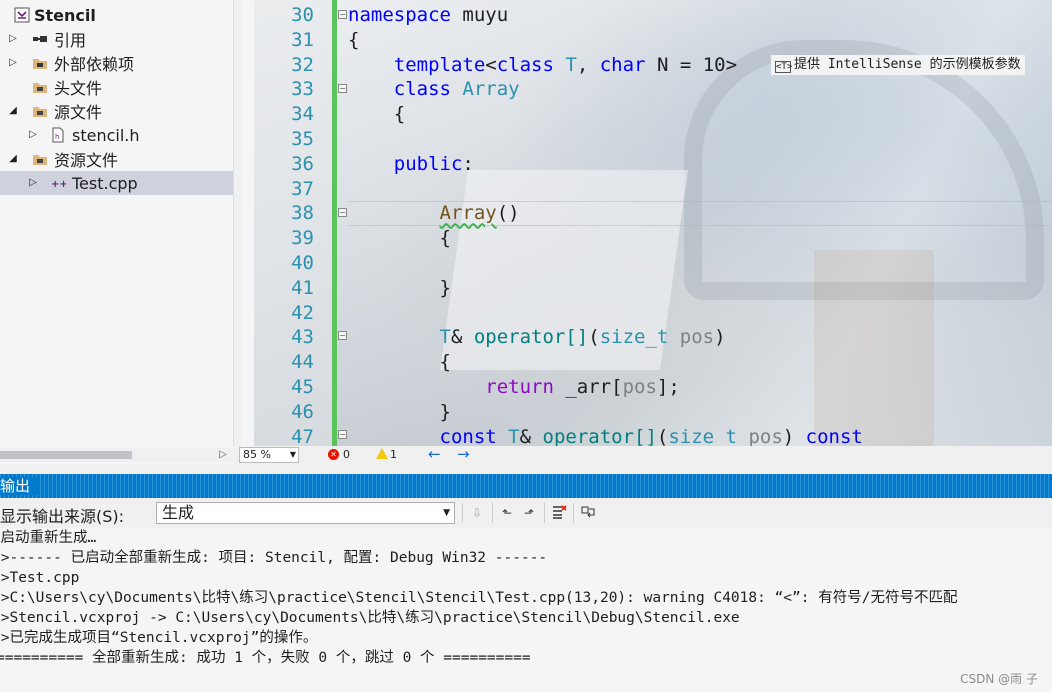 The height and width of the screenshot is (692, 1052). What do you see at coordinates (58, 135) in the screenshot?
I see `header-file-icon: h` at bounding box center [58, 135].